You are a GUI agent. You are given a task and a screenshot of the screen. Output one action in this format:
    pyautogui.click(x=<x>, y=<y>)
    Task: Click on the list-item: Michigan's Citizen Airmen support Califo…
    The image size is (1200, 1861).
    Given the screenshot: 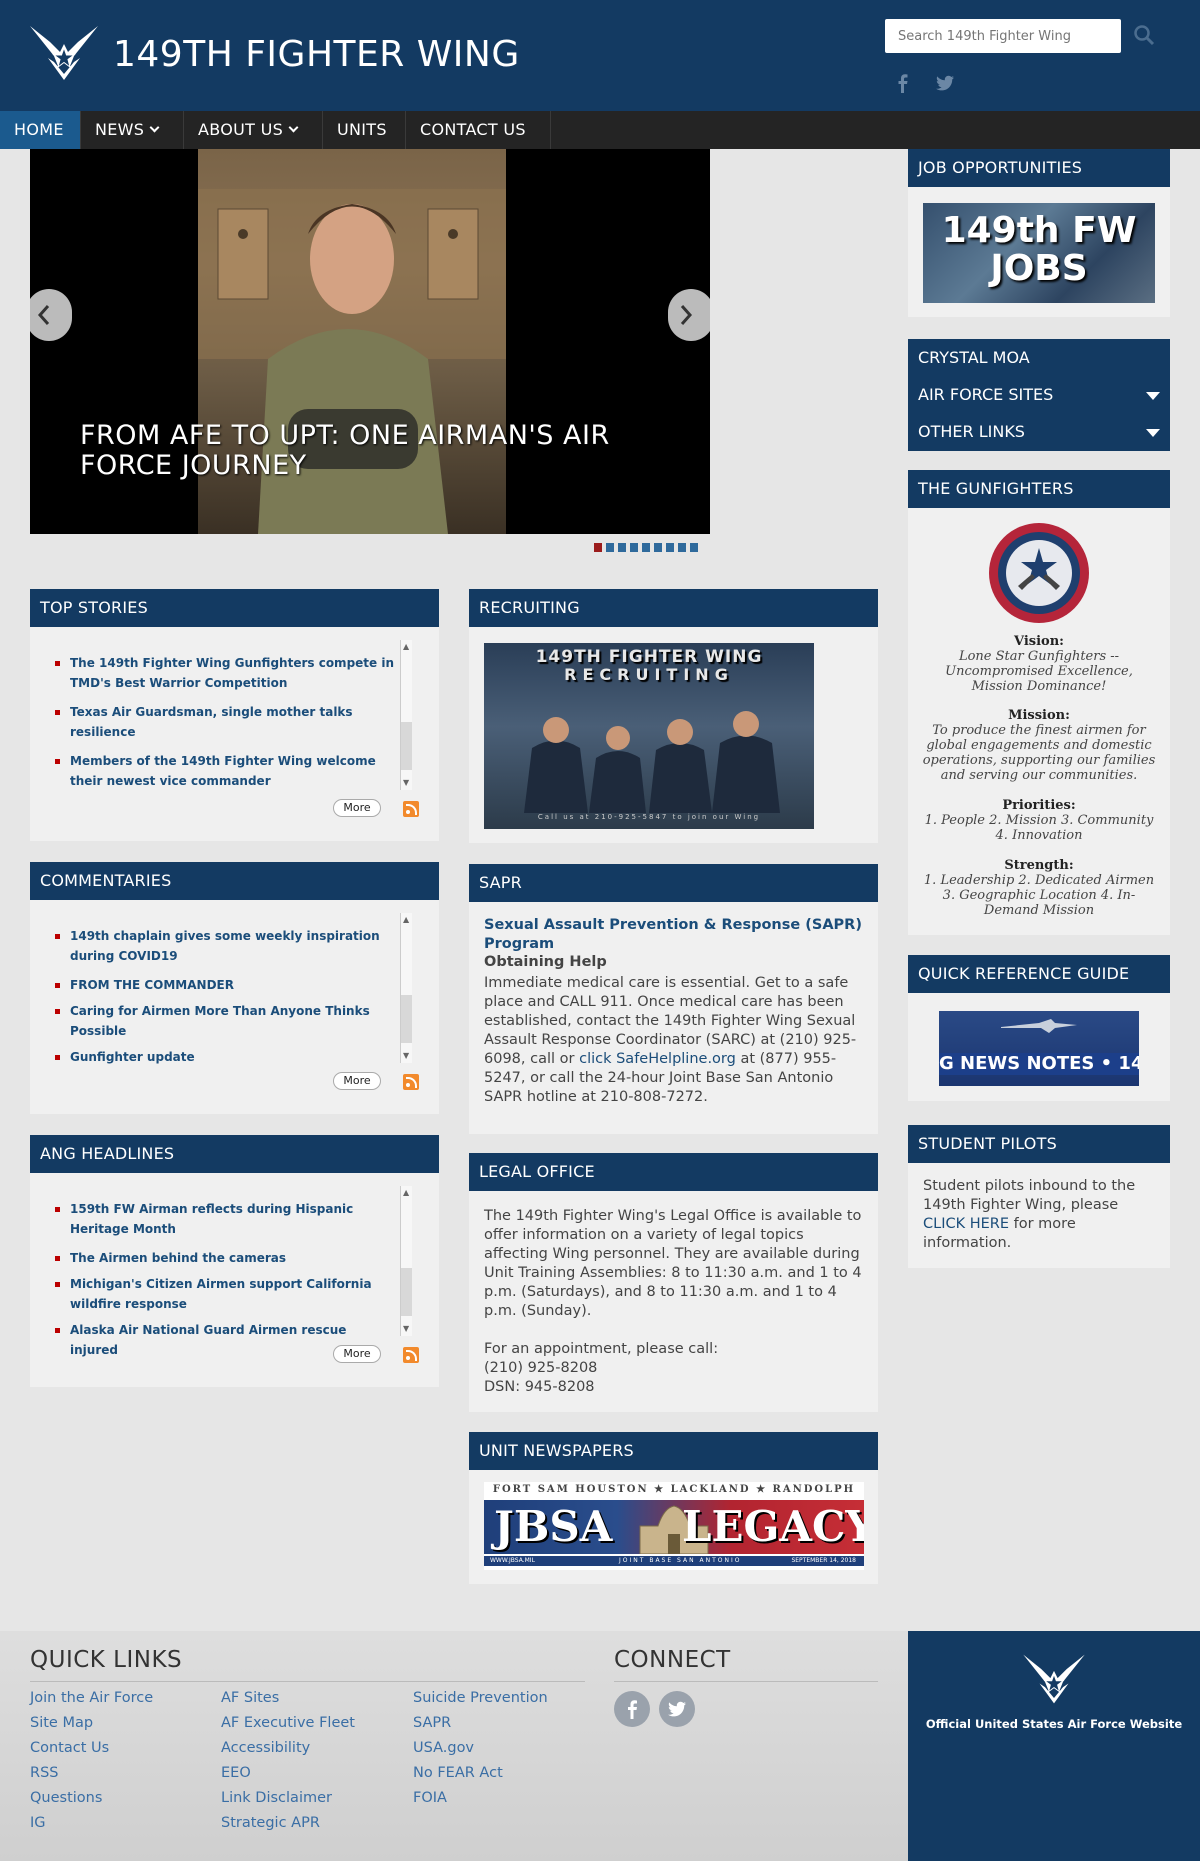 What is the action you would take?
    pyautogui.click(x=224, y=1294)
    